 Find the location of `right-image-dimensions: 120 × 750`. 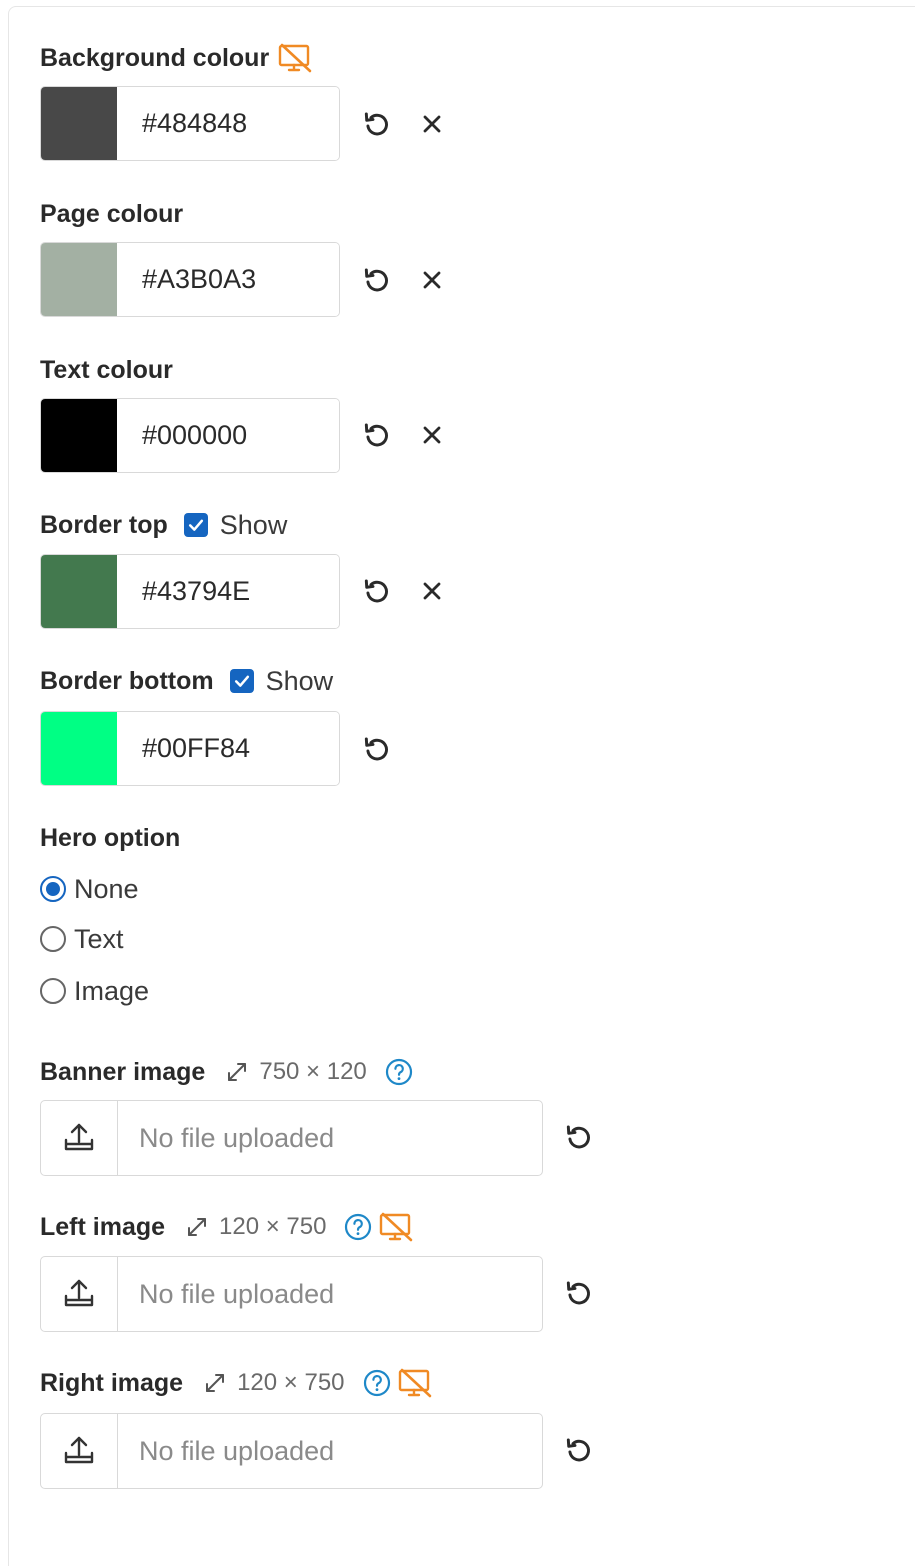

right-image-dimensions: 120 × 750 is located at coordinates (273, 1383).